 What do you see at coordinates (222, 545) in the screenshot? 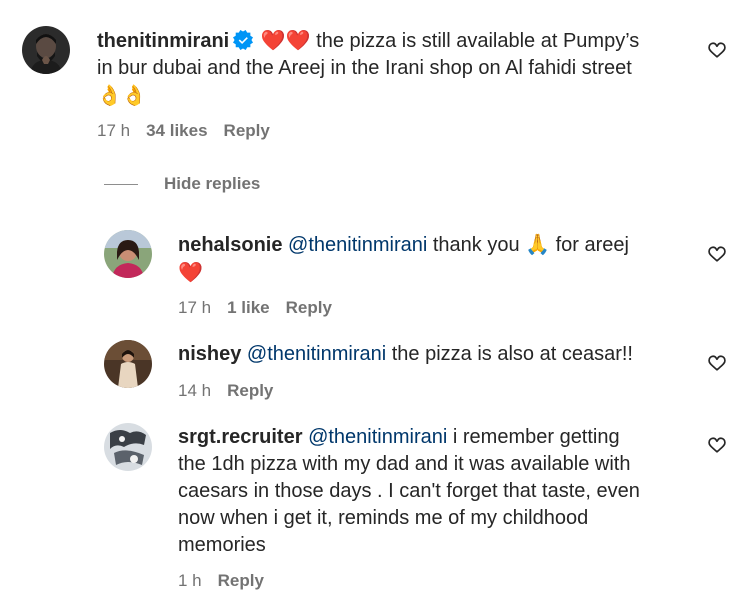
I see `reply-text-line5: memories` at bounding box center [222, 545].